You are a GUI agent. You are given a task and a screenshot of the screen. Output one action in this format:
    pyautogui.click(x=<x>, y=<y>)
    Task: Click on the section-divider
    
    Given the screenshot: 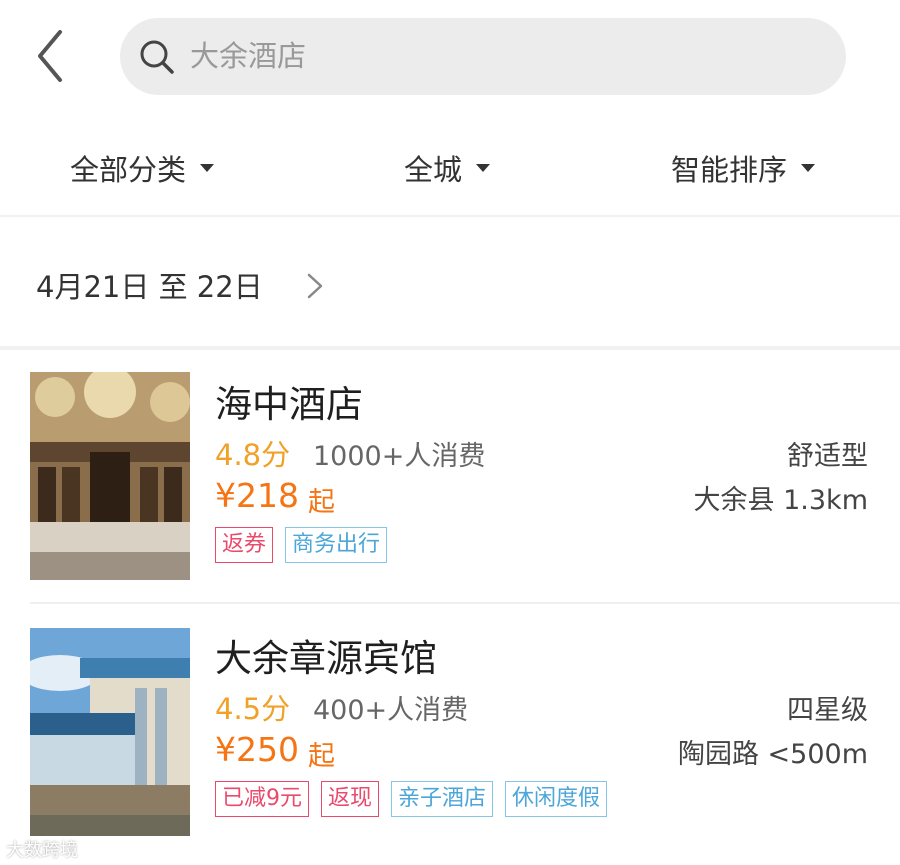 What is the action you would take?
    pyautogui.click(x=450, y=348)
    